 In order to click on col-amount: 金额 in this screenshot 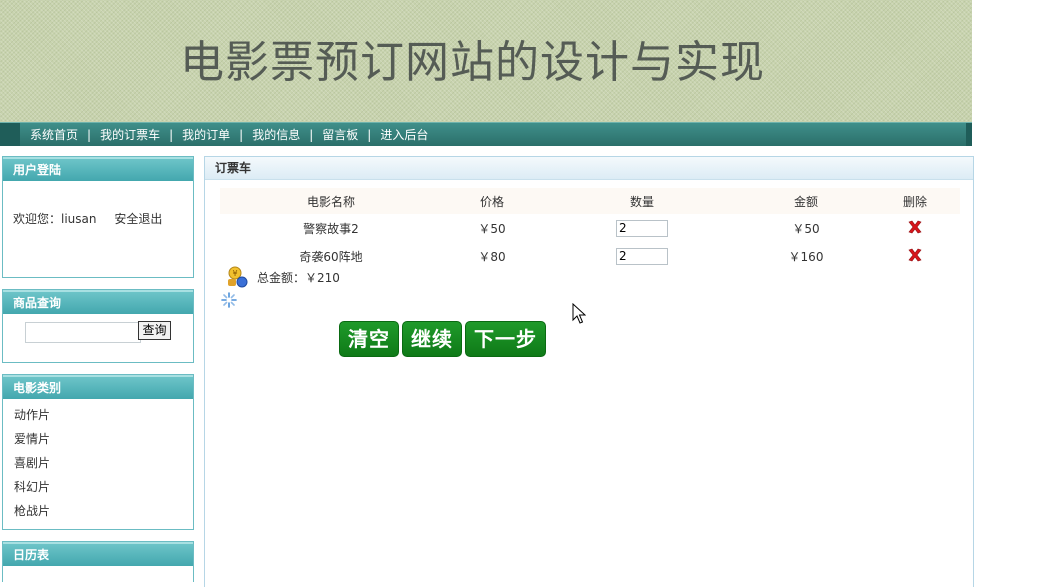, I will do `click(806, 201)`.